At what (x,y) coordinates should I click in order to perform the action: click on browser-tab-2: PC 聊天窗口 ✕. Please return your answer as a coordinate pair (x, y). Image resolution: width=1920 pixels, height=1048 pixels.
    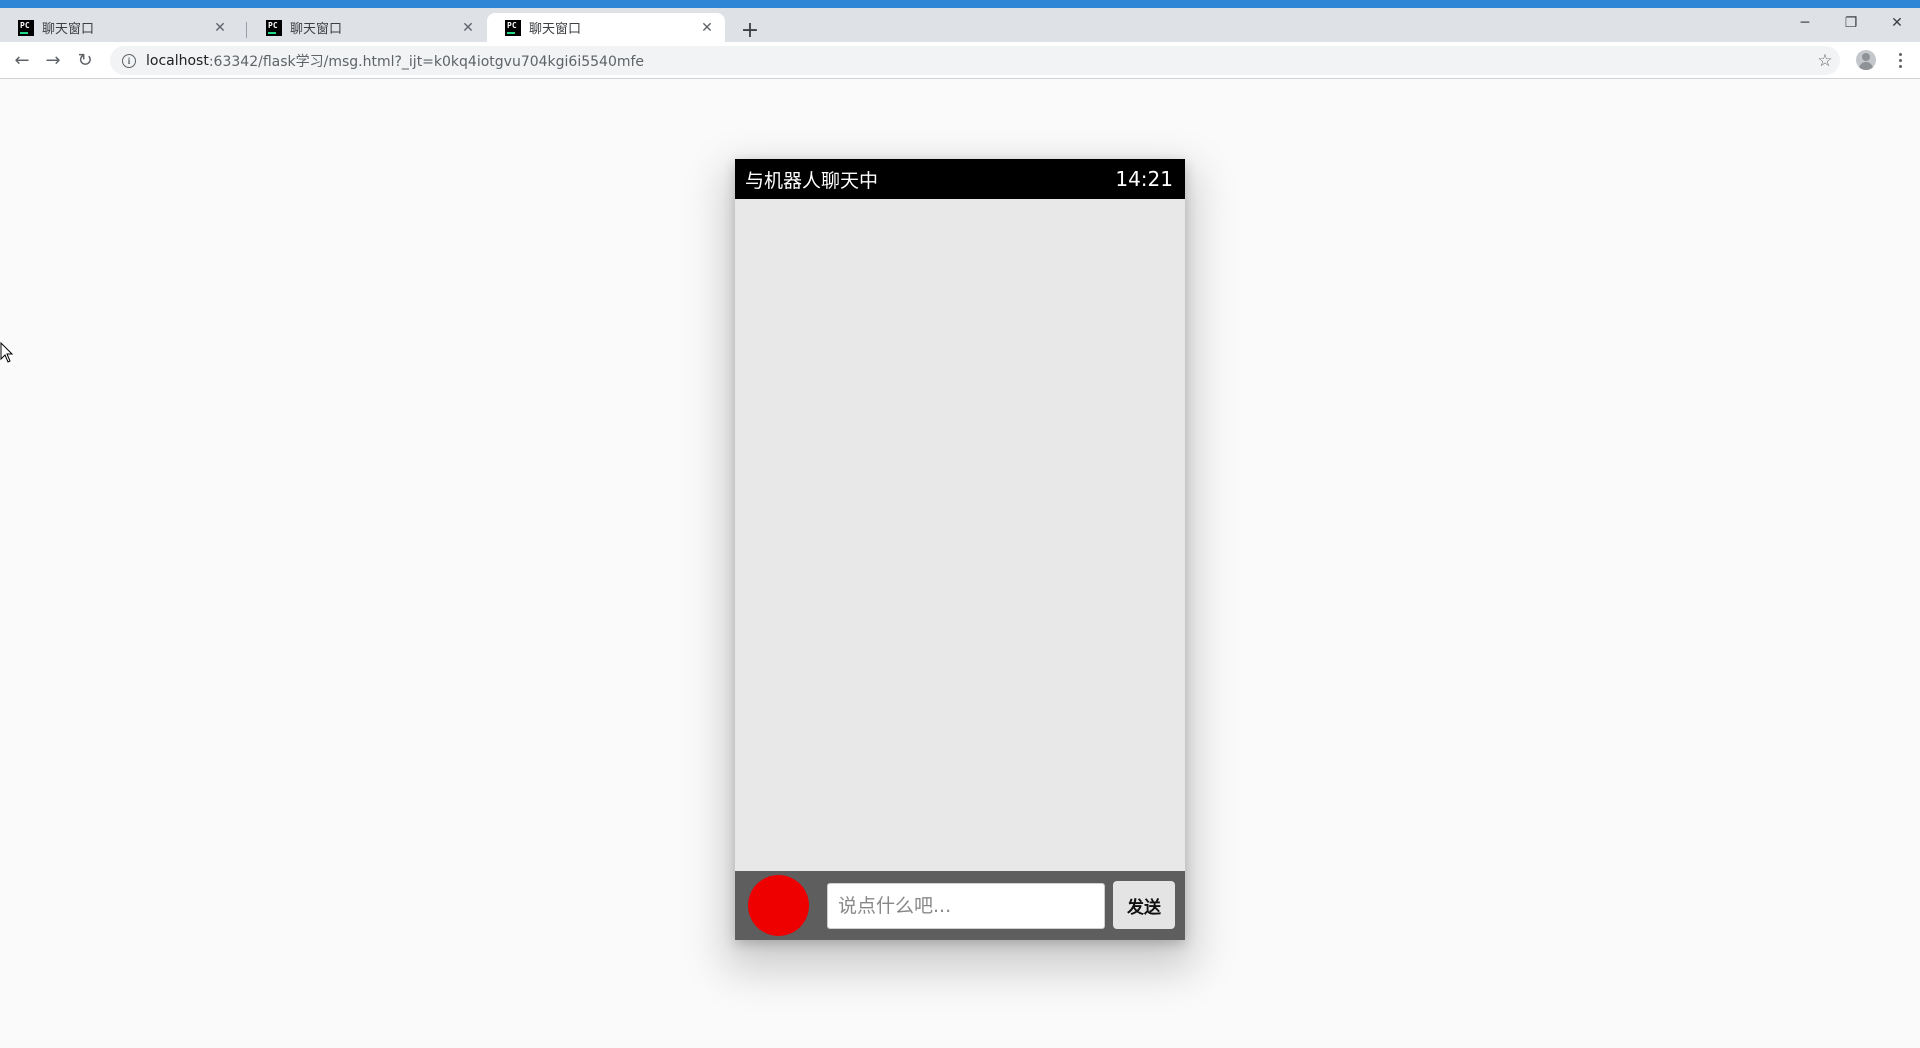
    Looking at the image, I should click on (367, 27).